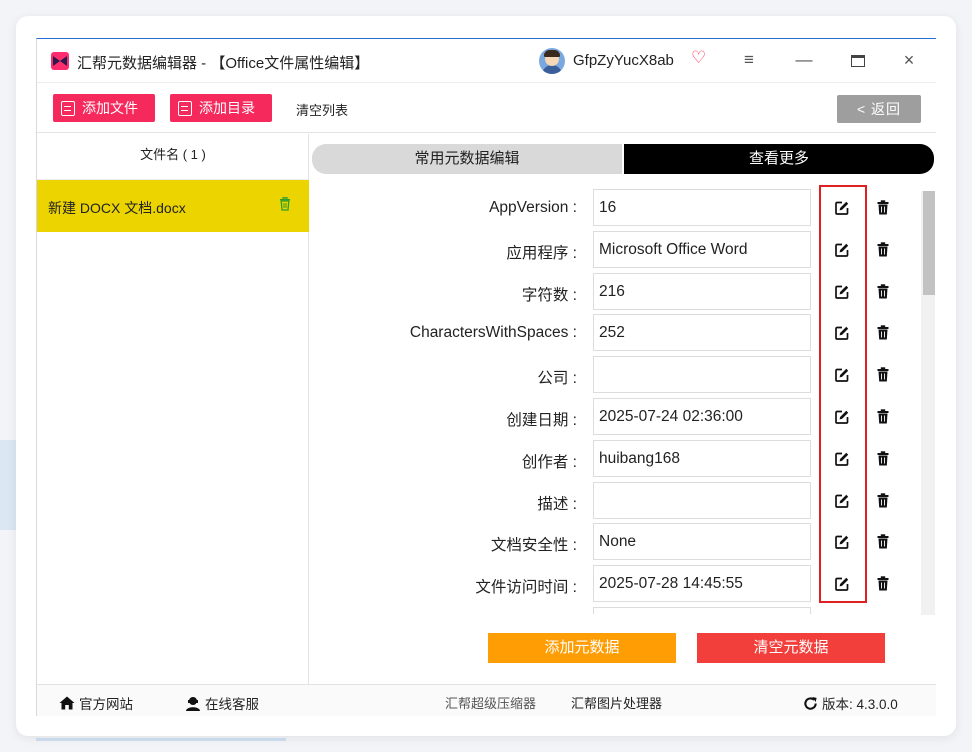 This screenshot has height=752, width=972. Describe the element at coordinates (161, 739) in the screenshot. I see `background-line` at that location.